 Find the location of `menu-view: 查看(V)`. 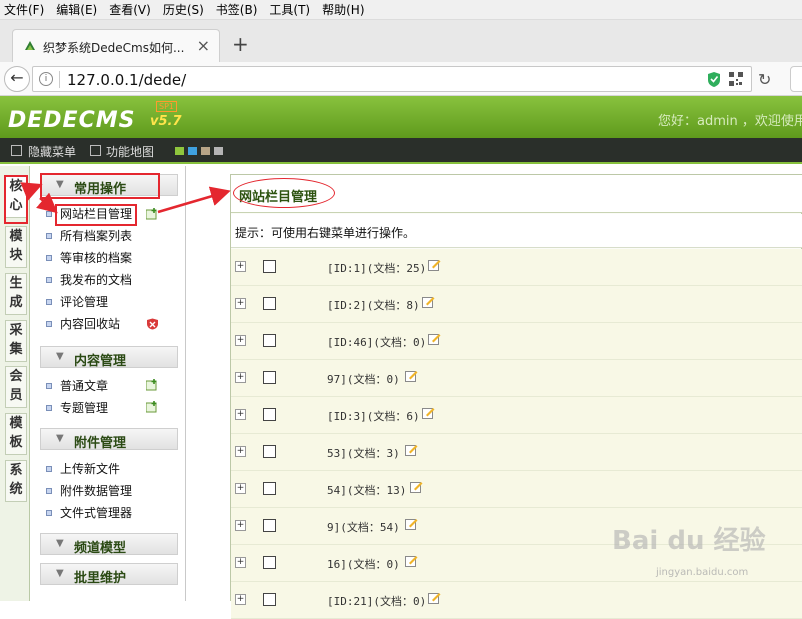

menu-view: 查看(V) is located at coordinates (130, 9).